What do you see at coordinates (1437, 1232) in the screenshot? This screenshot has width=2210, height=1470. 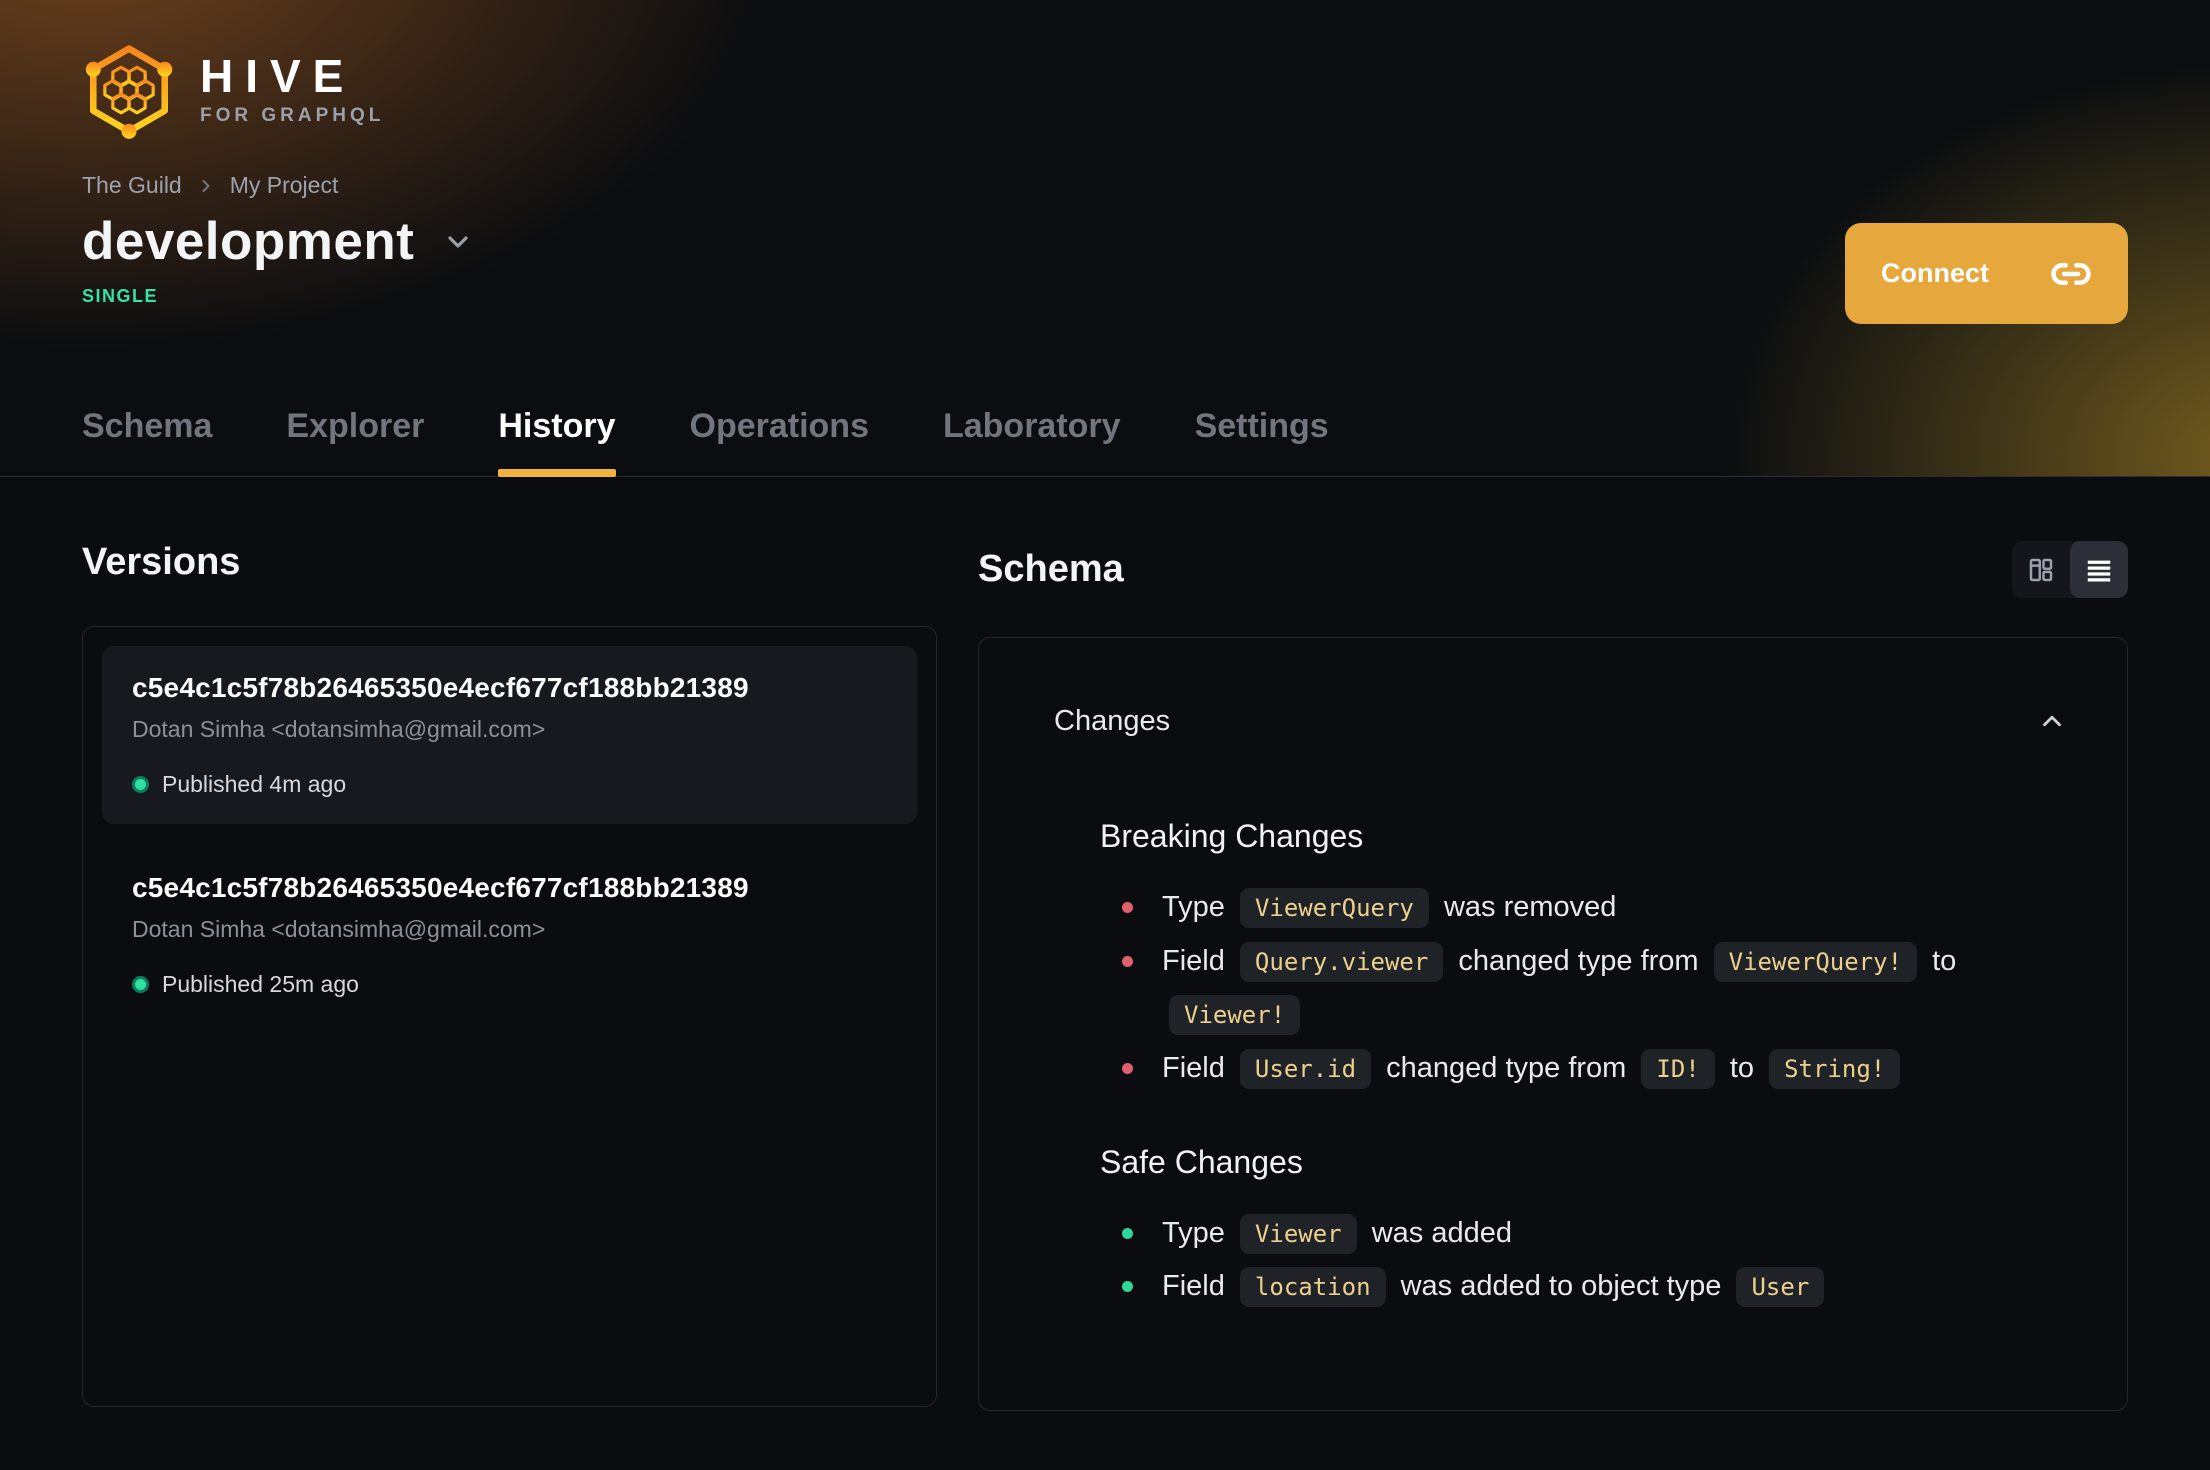 I see `change-text: was added` at bounding box center [1437, 1232].